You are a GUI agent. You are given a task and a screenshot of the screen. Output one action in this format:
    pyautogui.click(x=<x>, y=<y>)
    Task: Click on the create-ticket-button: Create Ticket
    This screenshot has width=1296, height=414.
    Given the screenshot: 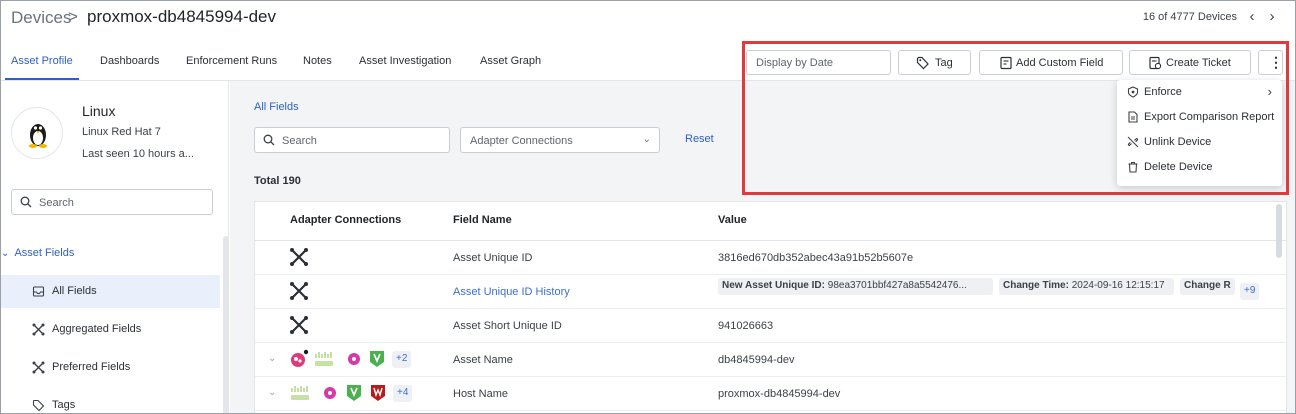 What is the action you would take?
    pyautogui.click(x=1190, y=62)
    